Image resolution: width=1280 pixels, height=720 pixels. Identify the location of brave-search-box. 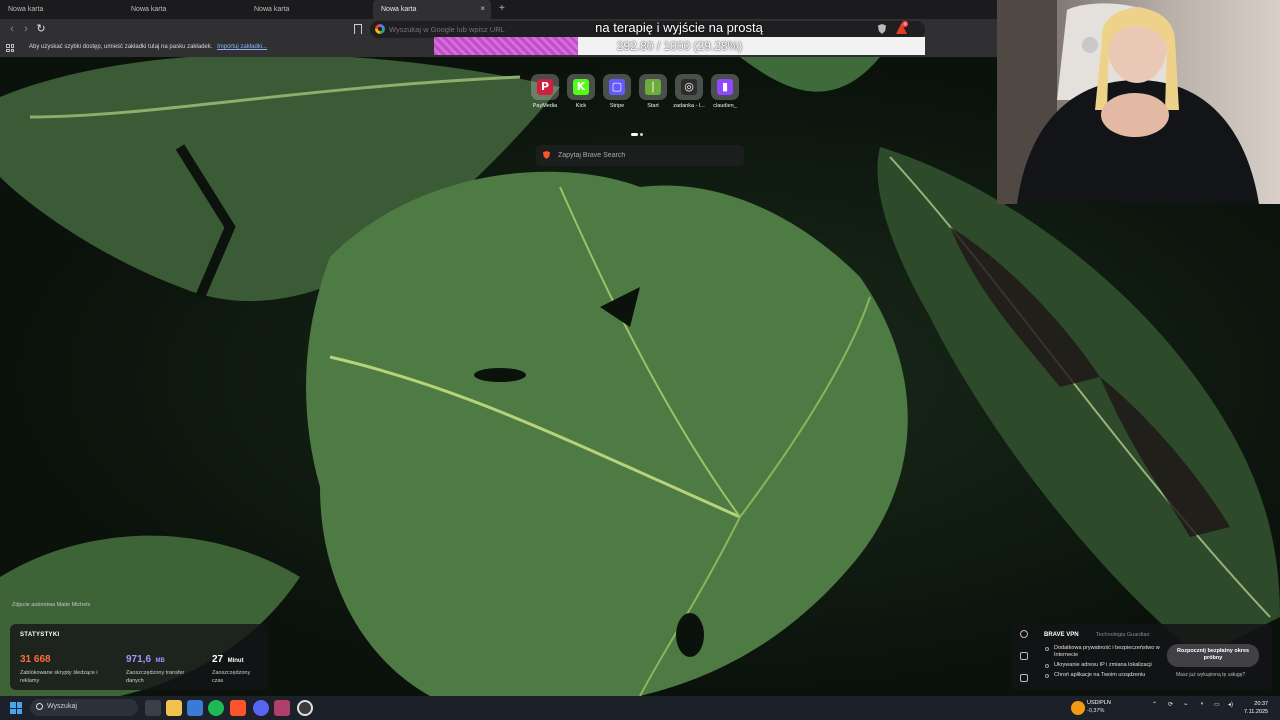
(640, 155).